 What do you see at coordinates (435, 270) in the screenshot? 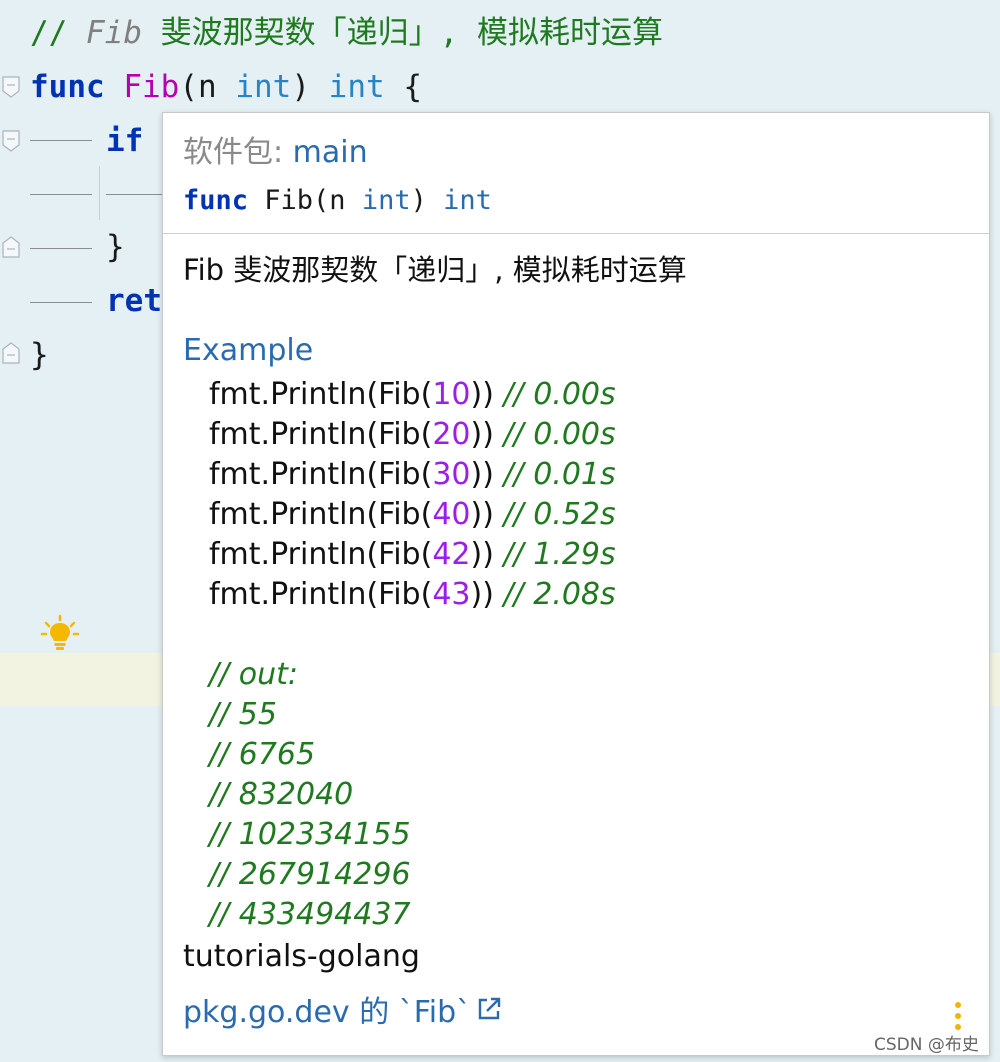
I see `doc-description: Fib 斐波那契数「递归」, 模拟耗时运算` at bounding box center [435, 270].